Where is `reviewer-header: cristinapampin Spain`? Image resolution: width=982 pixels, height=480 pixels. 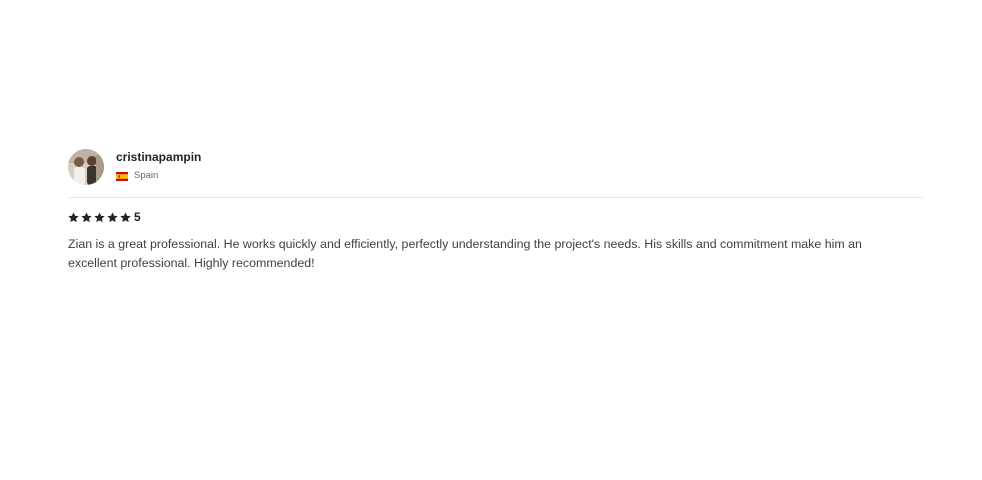
reviewer-header: cristinapampin Spain is located at coordinates (495, 167).